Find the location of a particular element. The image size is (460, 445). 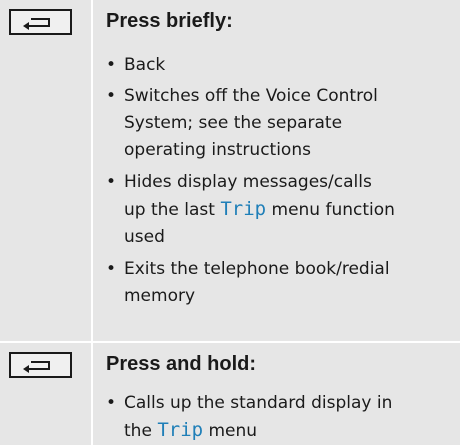

list-item: • Exits the telephone book/redial memory is located at coordinates (278, 283).